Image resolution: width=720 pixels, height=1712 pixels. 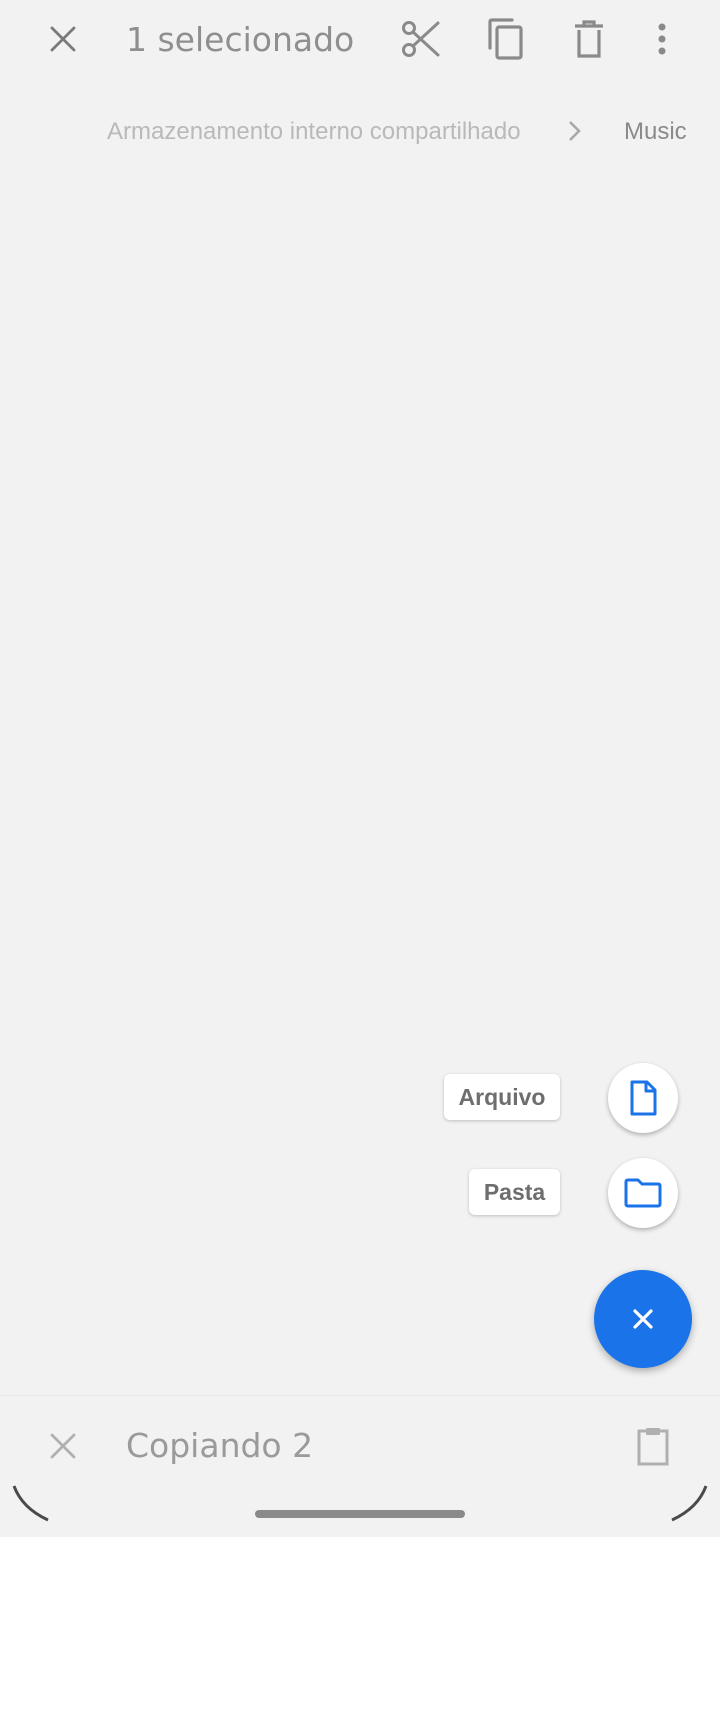 I want to click on cut-icon, so click(x=421, y=39).